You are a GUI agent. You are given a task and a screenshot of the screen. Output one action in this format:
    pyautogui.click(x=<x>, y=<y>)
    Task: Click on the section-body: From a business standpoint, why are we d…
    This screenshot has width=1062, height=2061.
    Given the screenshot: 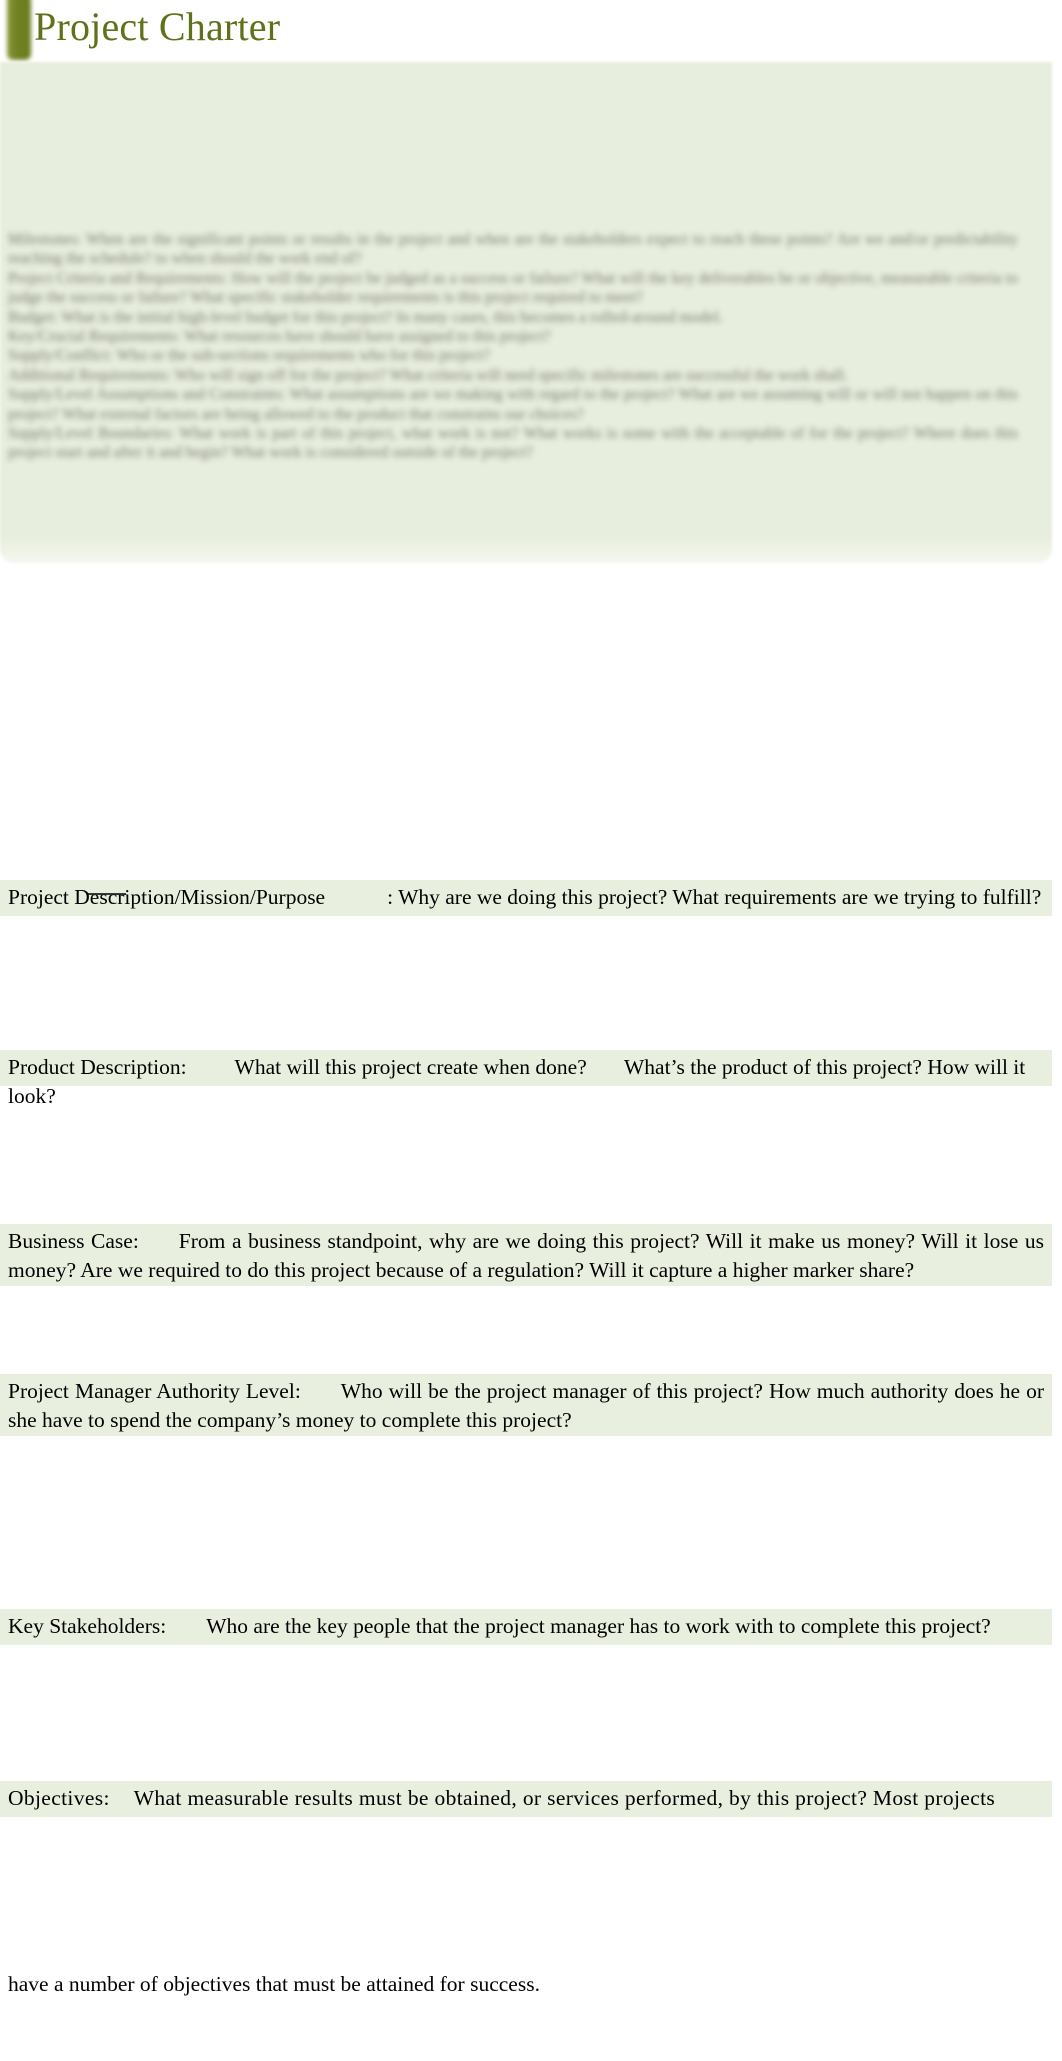 What is the action you would take?
    pyautogui.click(x=529, y=1255)
    